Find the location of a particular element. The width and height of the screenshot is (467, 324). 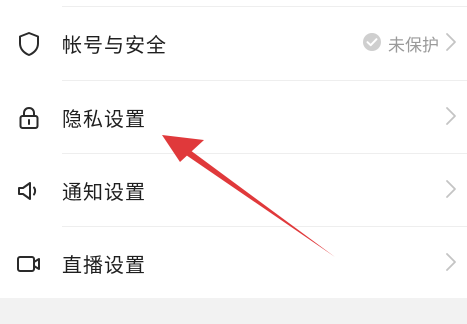

section-gap is located at coordinates (233, 311).